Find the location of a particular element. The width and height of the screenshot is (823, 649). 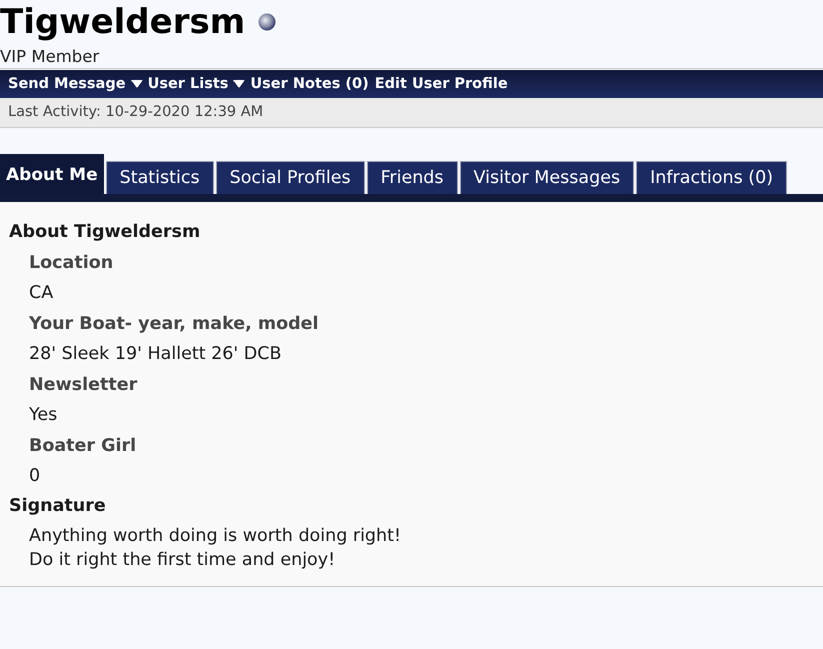

profile-action-link: User Notes (0) is located at coordinates (309, 84).